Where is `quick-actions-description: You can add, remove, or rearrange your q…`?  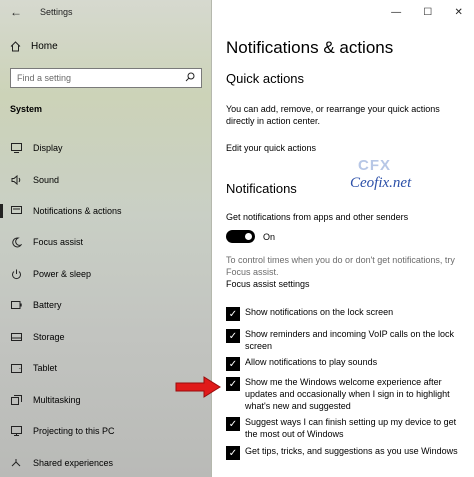
quick-actions-description: You can add, remove, or rearrange your q… is located at coordinates (333, 115).